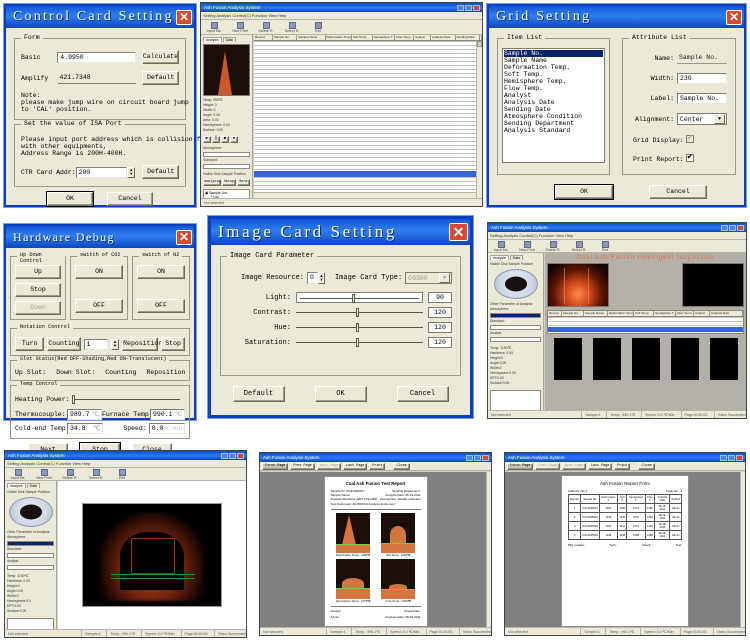  What do you see at coordinates (645, 329) in the screenshot?
I see `table-row-selected` at bounding box center [645, 329].